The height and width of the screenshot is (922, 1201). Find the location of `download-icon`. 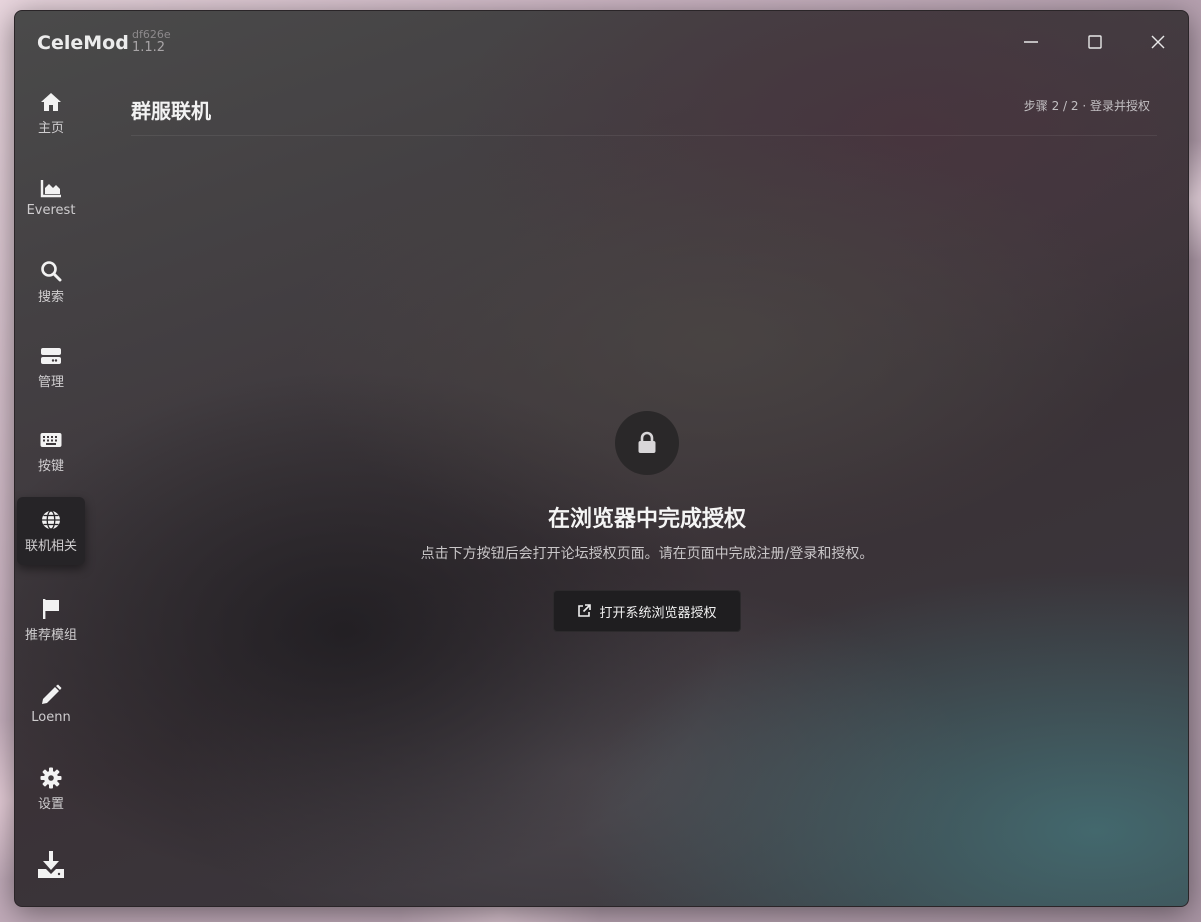

download-icon is located at coordinates (51, 865).